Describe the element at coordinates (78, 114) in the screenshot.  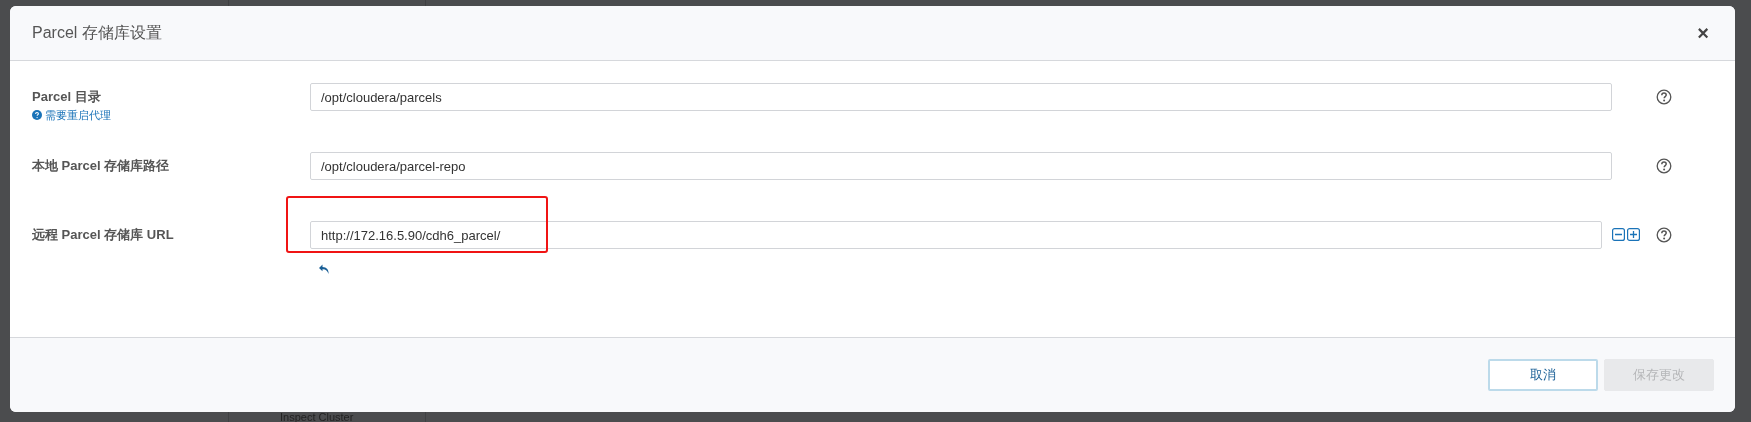
I see `restart-agent-link: 需要重启代理` at that location.